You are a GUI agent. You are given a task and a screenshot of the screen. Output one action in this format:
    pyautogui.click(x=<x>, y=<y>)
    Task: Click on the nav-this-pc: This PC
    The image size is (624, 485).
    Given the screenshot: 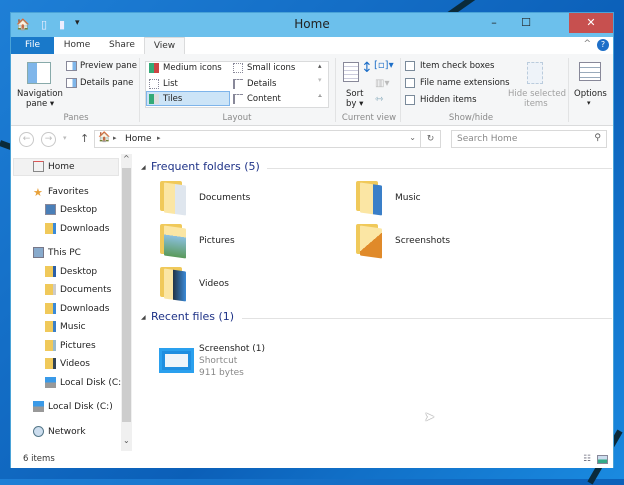 What is the action you would take?
    pyautogui.click(x=57, y=253)
    